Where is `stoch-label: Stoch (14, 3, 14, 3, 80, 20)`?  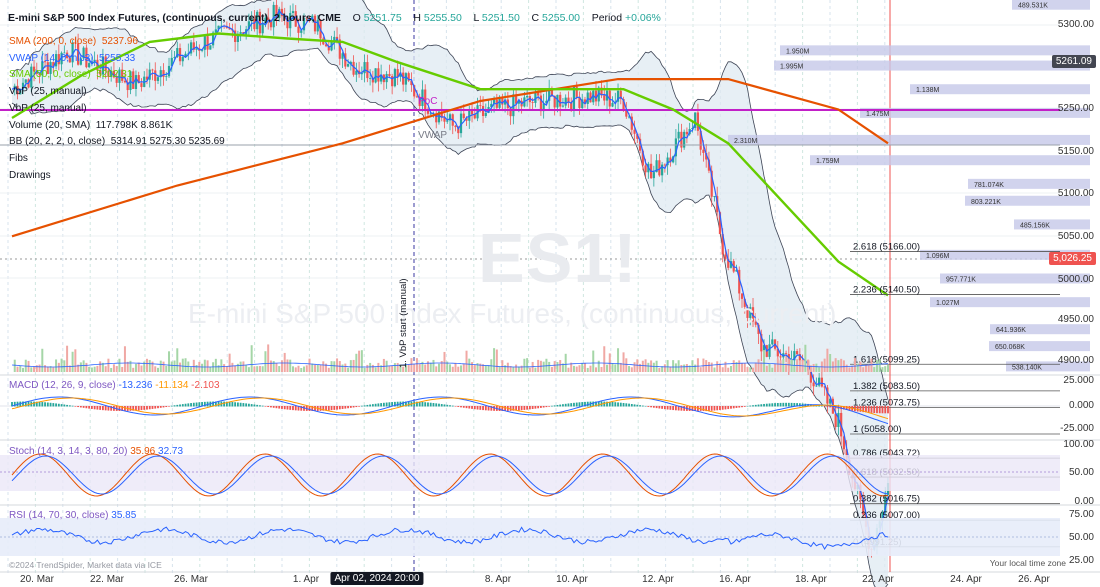 stoch-label: Stoch (14, 3, 14, 3, 80, 20) is located at coordinates (68, 451).